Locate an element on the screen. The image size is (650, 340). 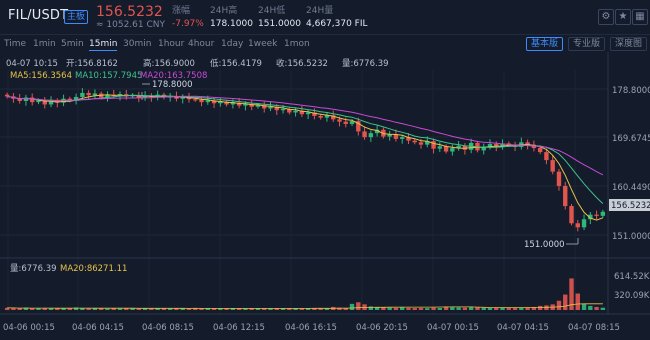
volume-bars is located at coordinates (305, 294).